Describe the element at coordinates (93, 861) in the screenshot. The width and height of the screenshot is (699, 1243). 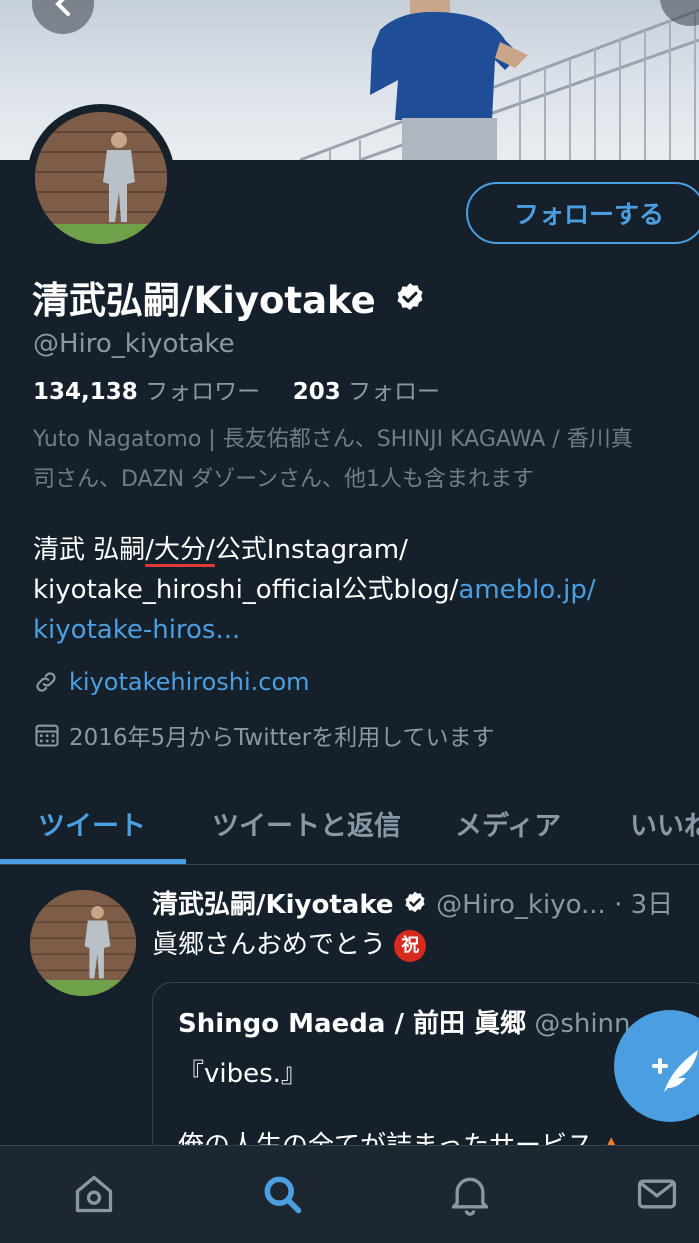
I see `active-tab-indicator` at that location.